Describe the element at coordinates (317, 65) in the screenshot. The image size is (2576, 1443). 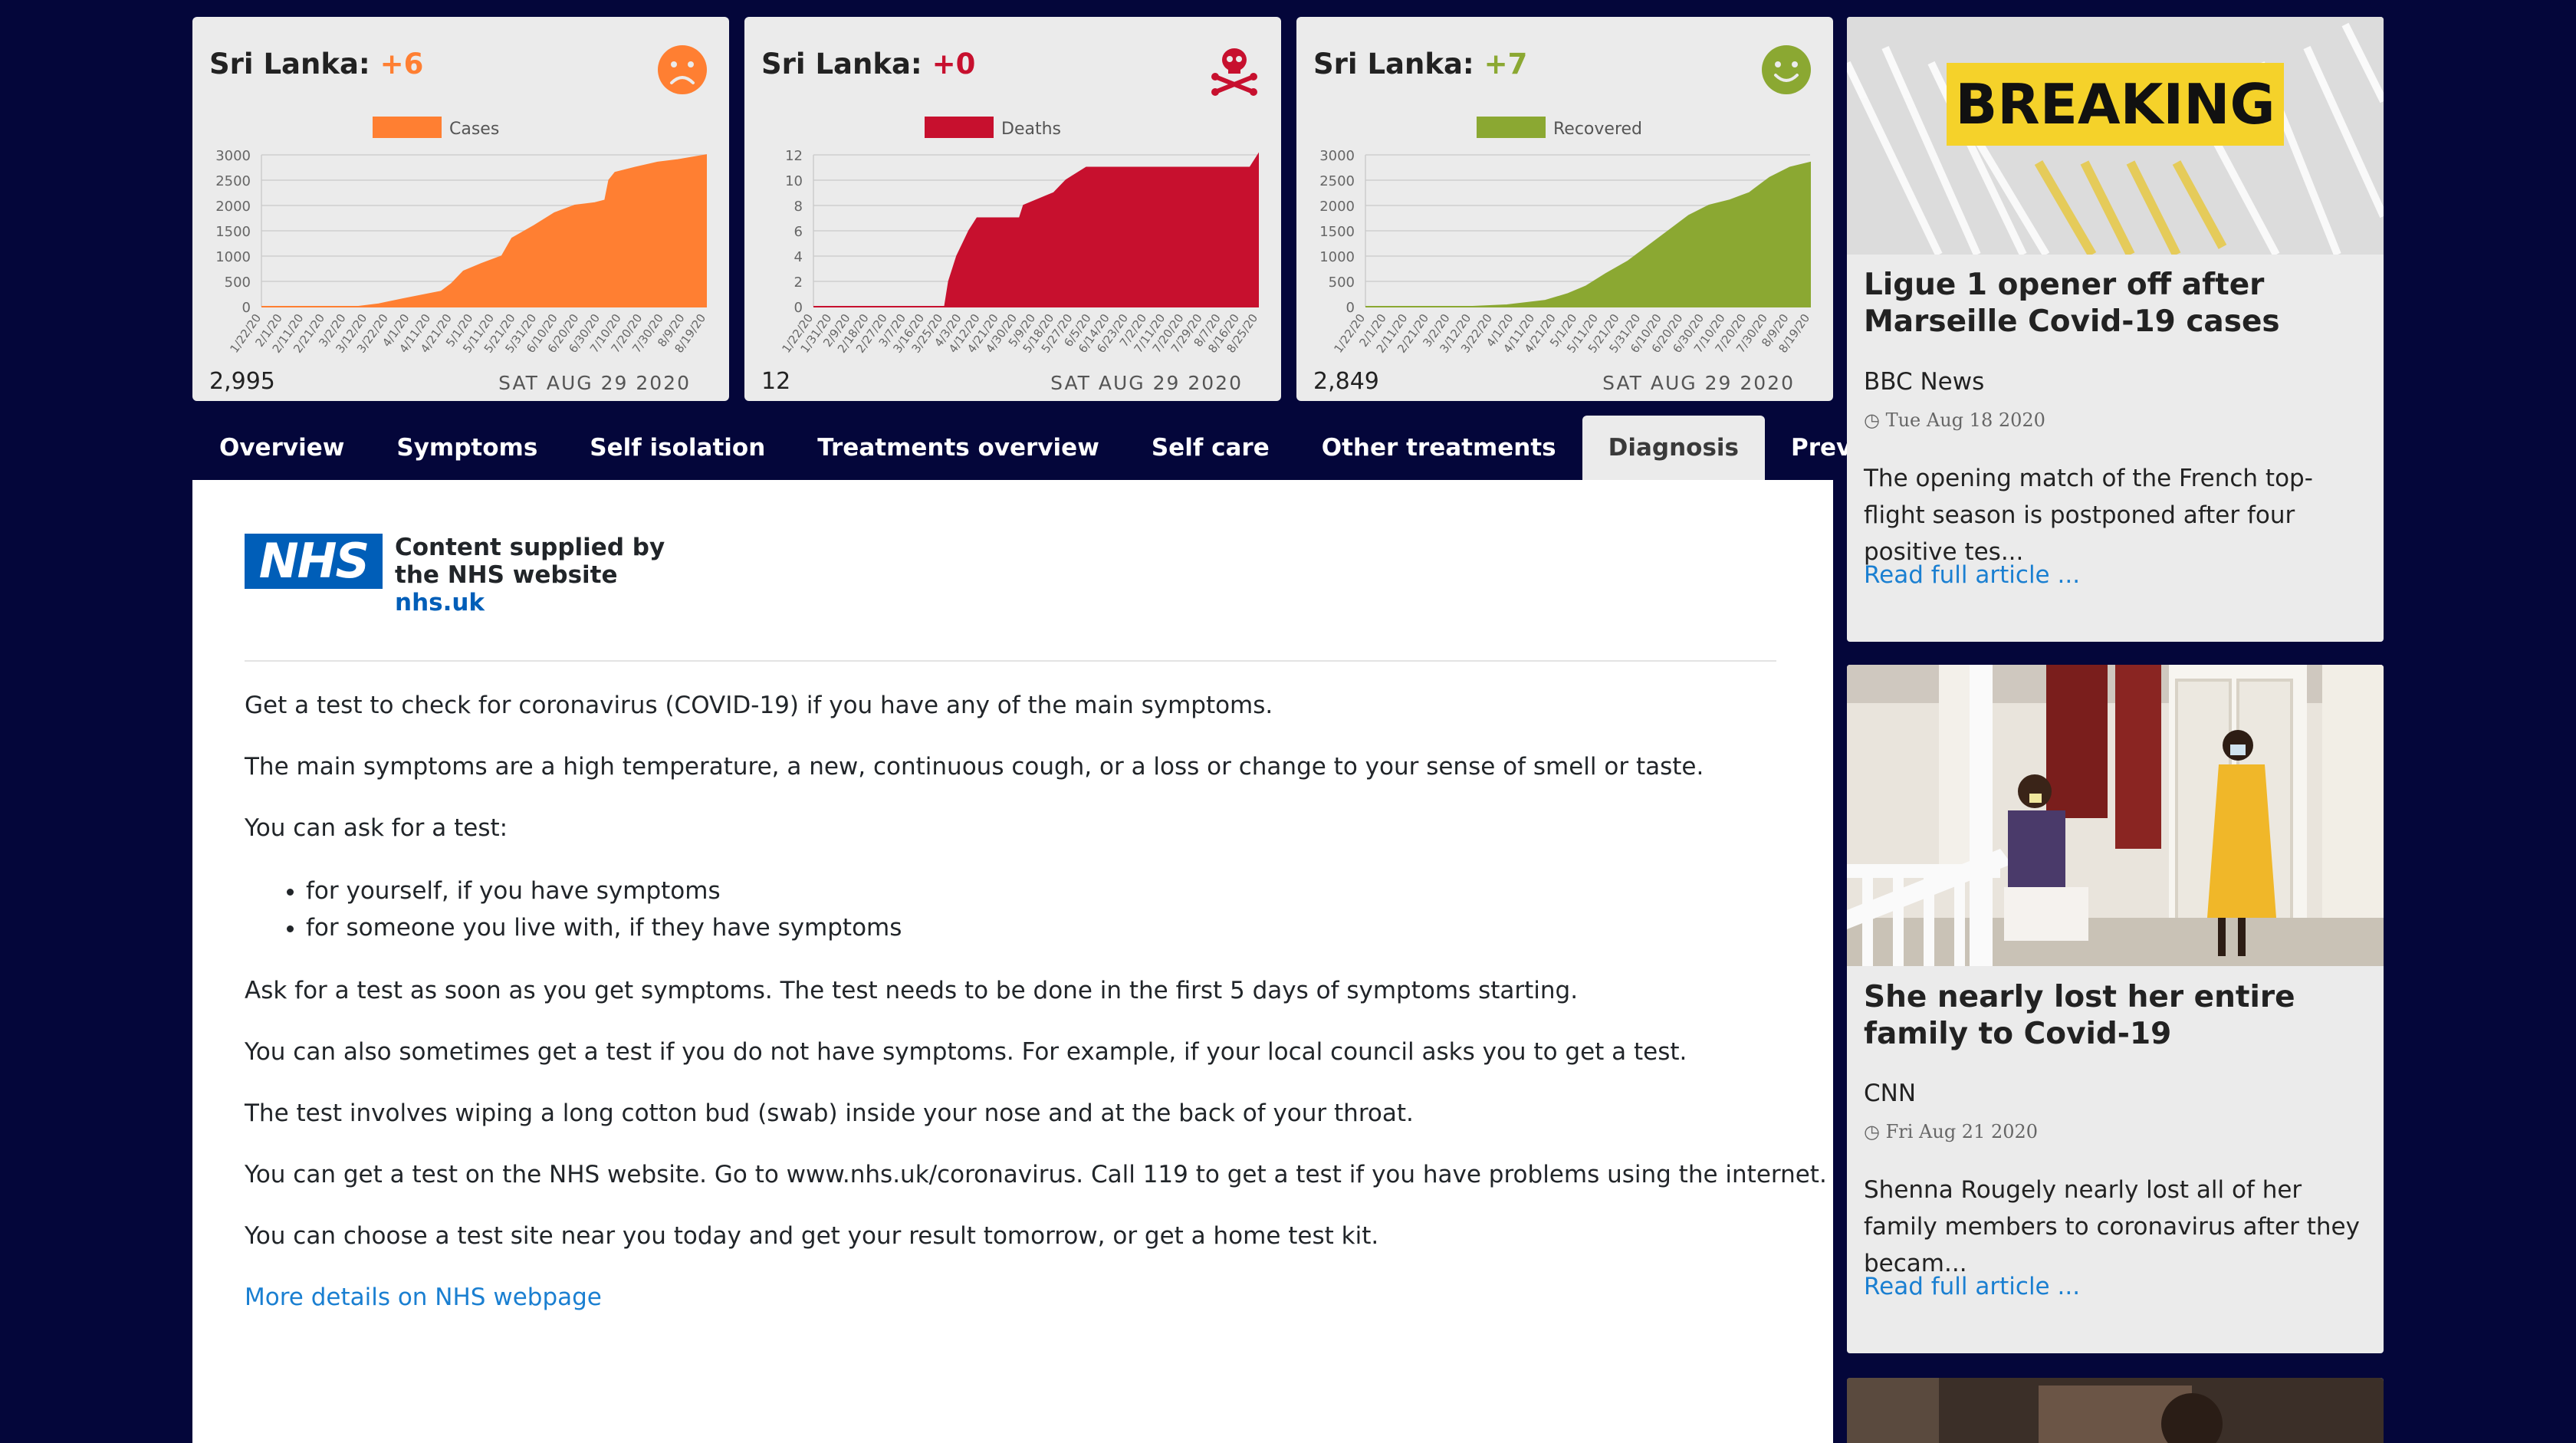
I see `card-title: Sri Lanka: +6` at that location.